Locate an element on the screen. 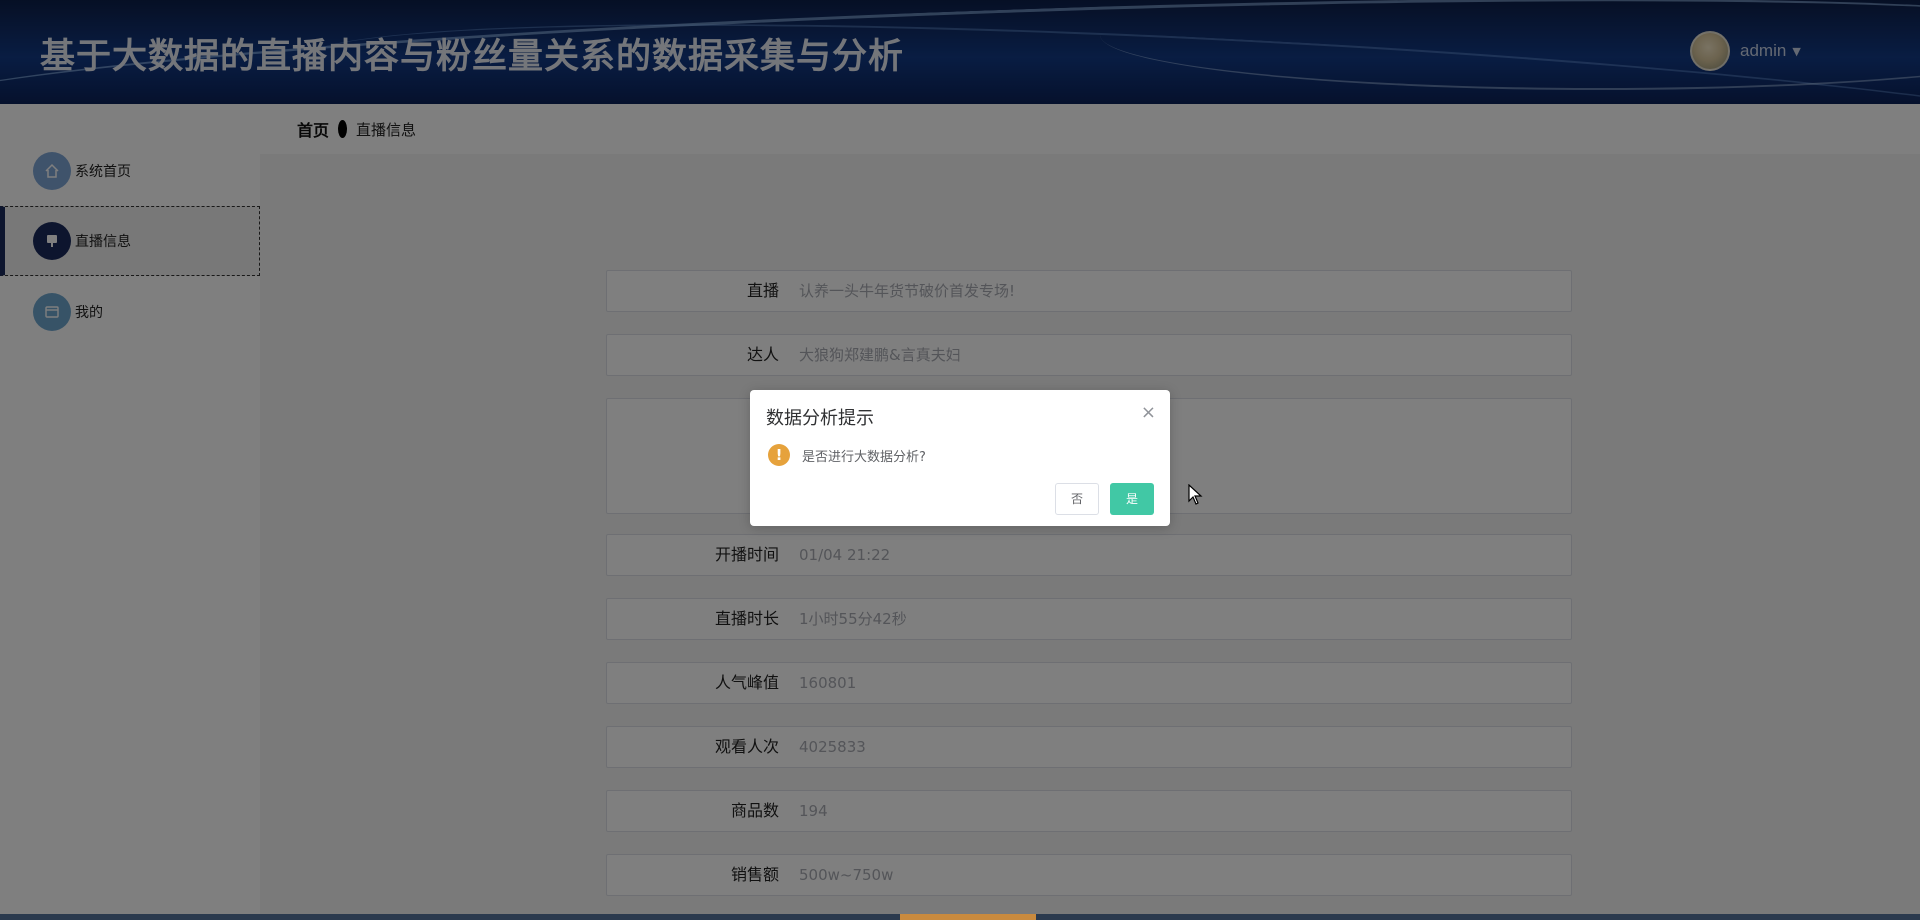  confirm-button: 是 is located at coordinates (1132, 499).